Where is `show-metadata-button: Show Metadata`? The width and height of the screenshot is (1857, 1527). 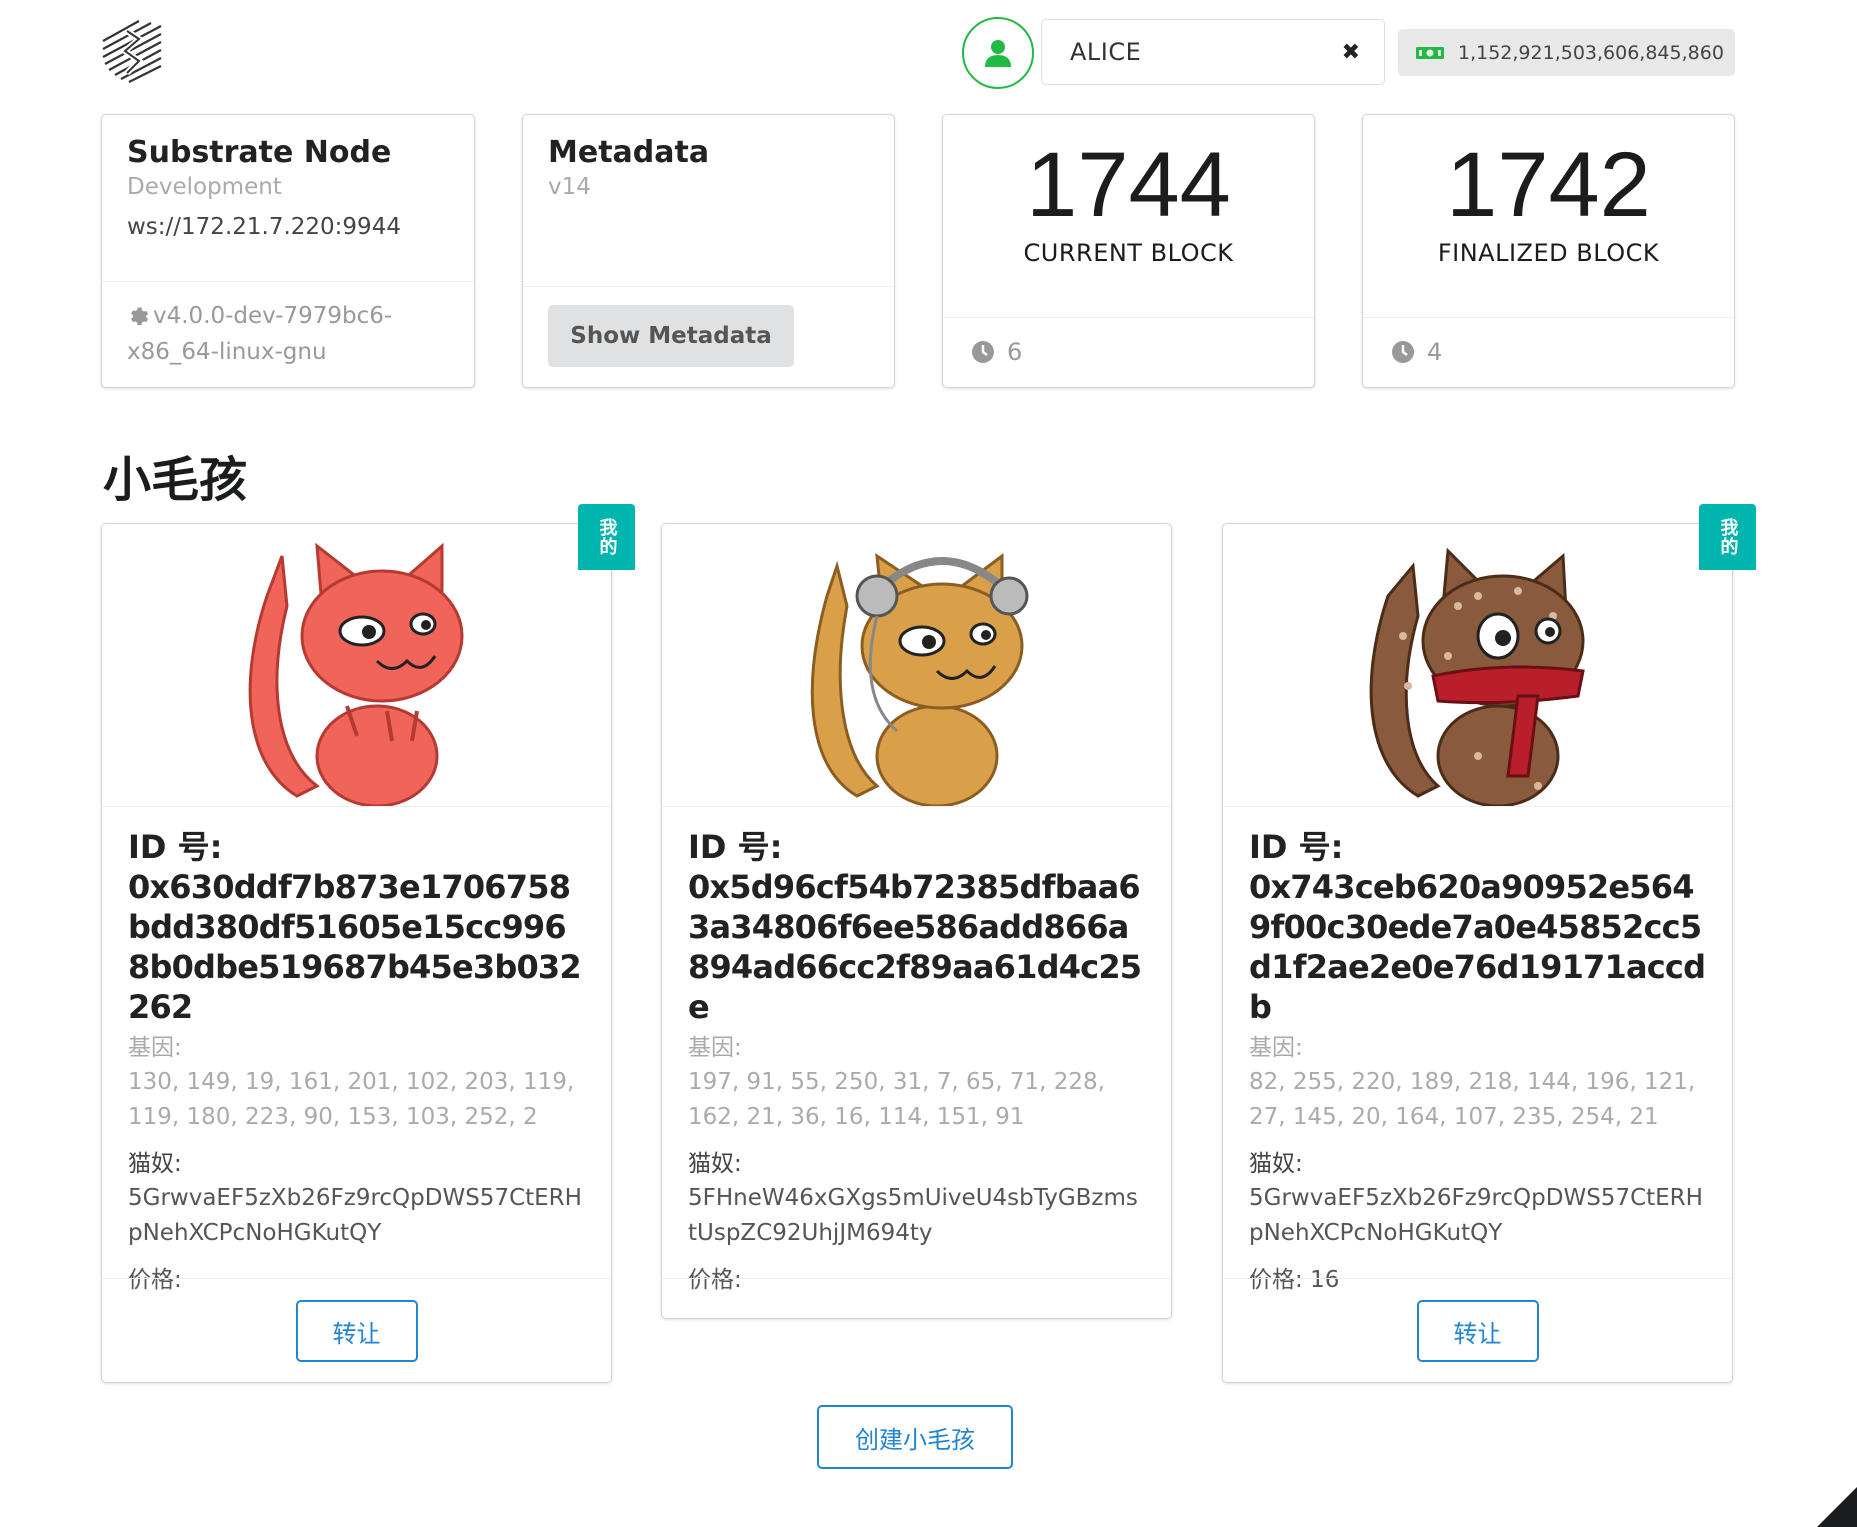 show-metadata-button: Show Metadata is located at coordinates (671, 336).